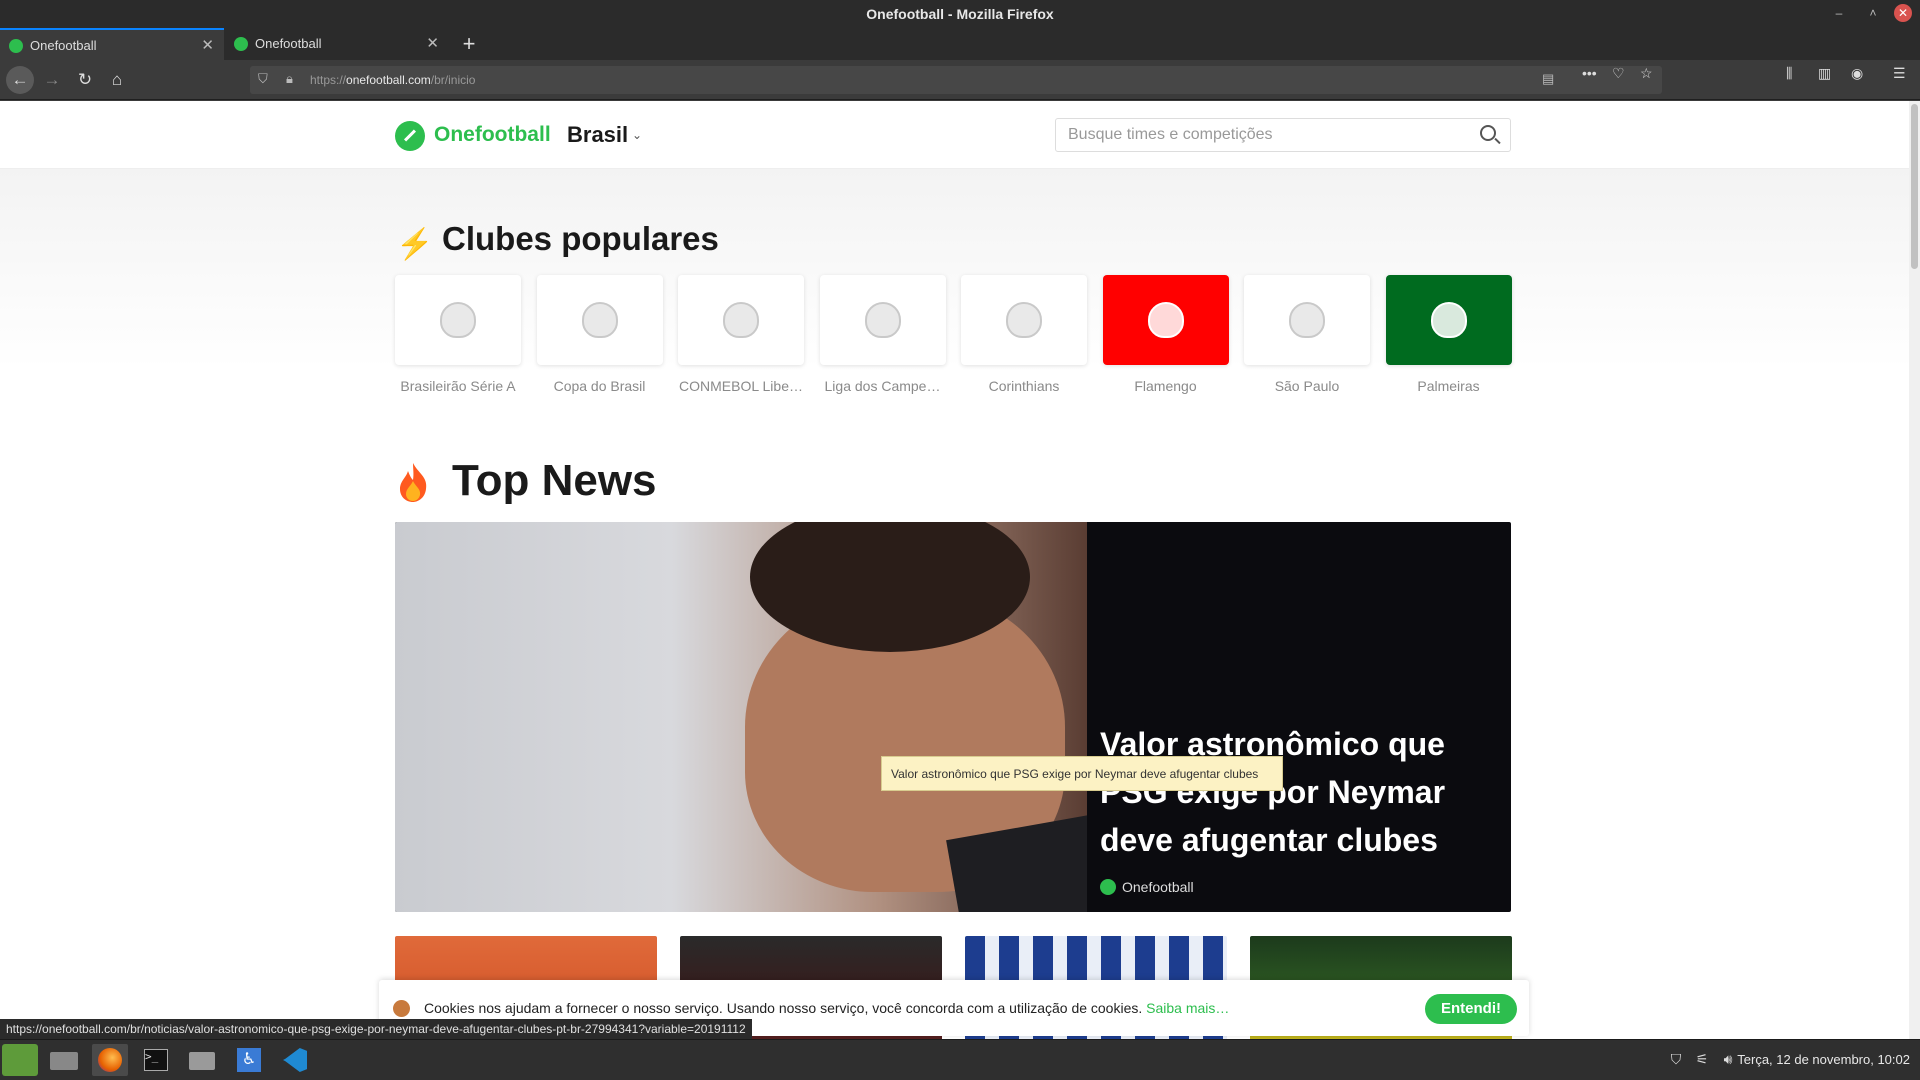 This screenshot has height=1080, width=1920. What do you see at coordinates (637, 135) in the screenshot?
I see `chevron-down-icon: ⌄` at bounding box center [637, 135].